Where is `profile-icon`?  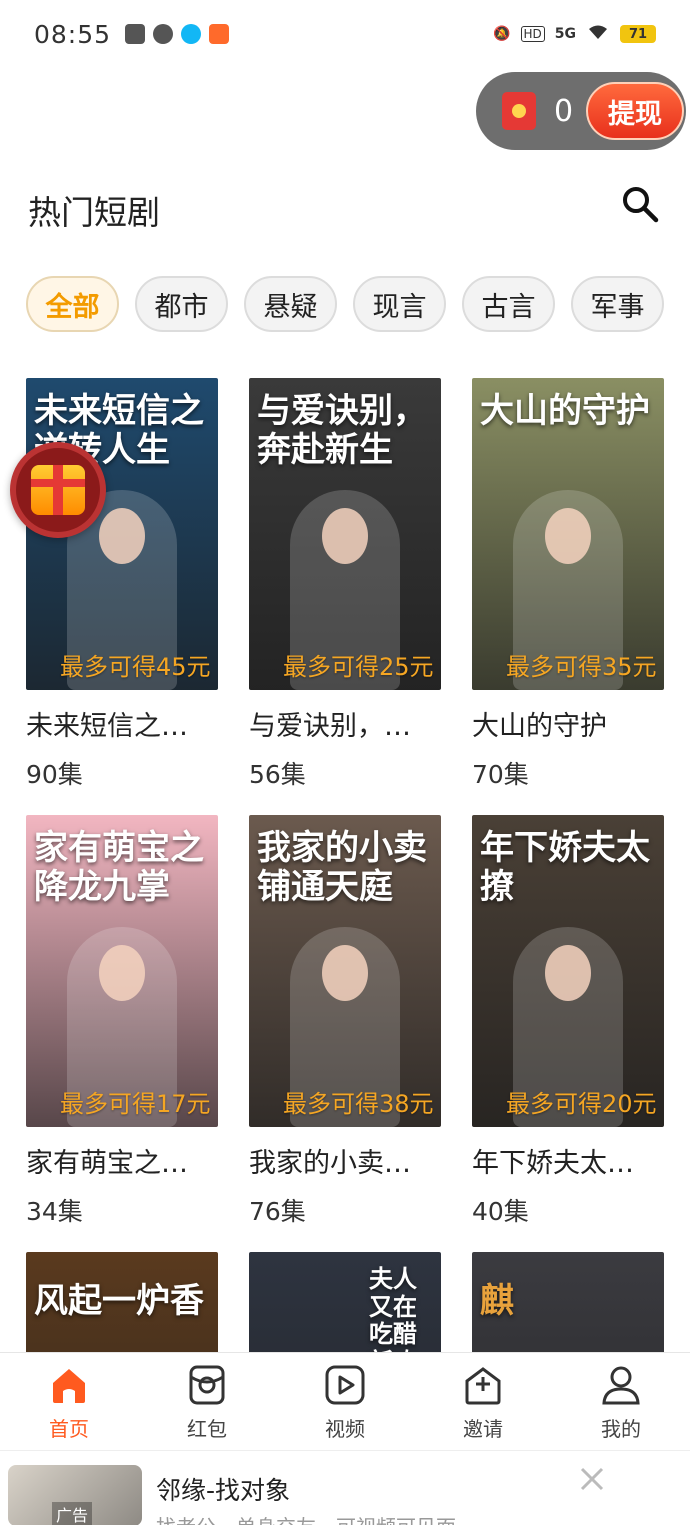
profile-icon is located at coordinates (621, 1385).